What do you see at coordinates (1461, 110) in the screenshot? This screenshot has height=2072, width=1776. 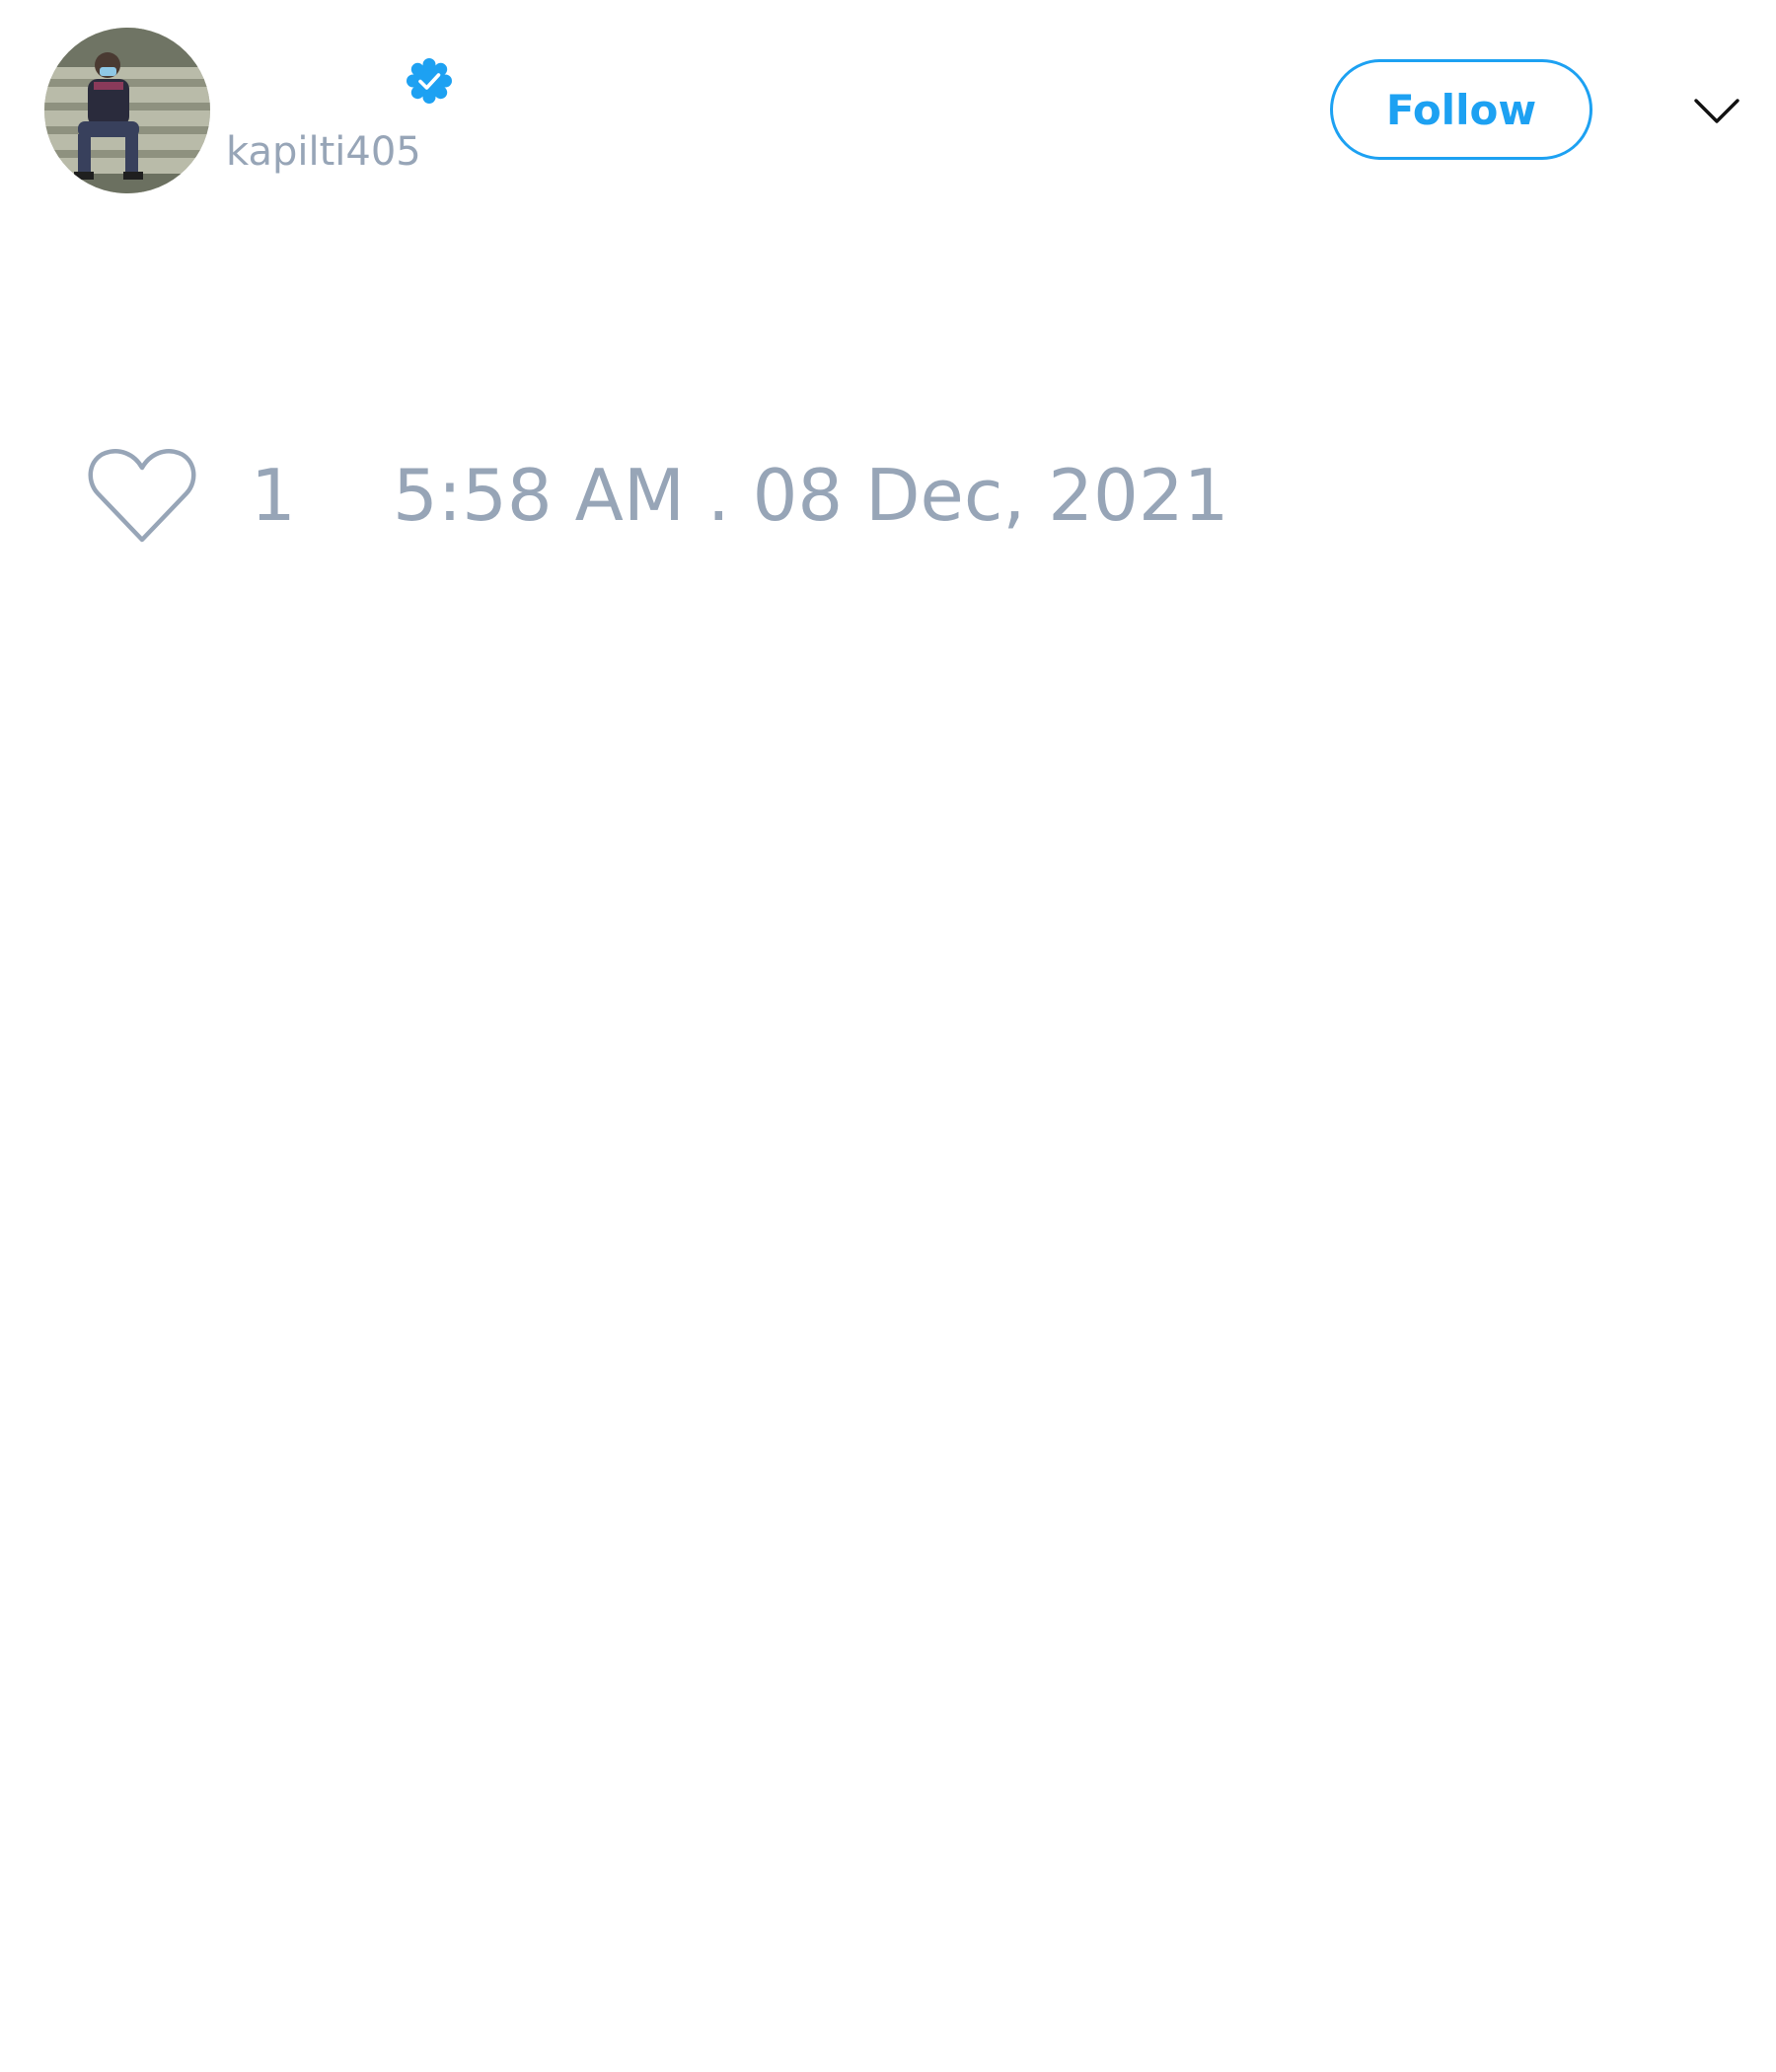 I see `follow-button: Follow` at bounding box center [1461, 110].